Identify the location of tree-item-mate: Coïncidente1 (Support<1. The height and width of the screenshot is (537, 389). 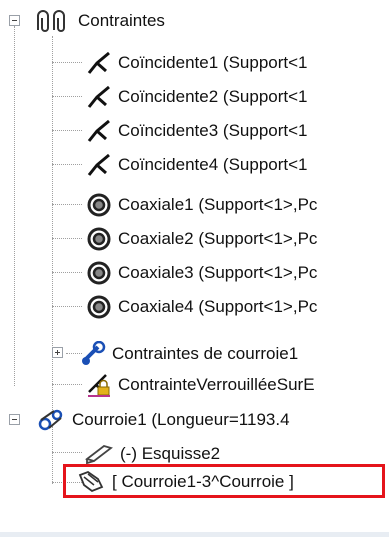
(198, 62).